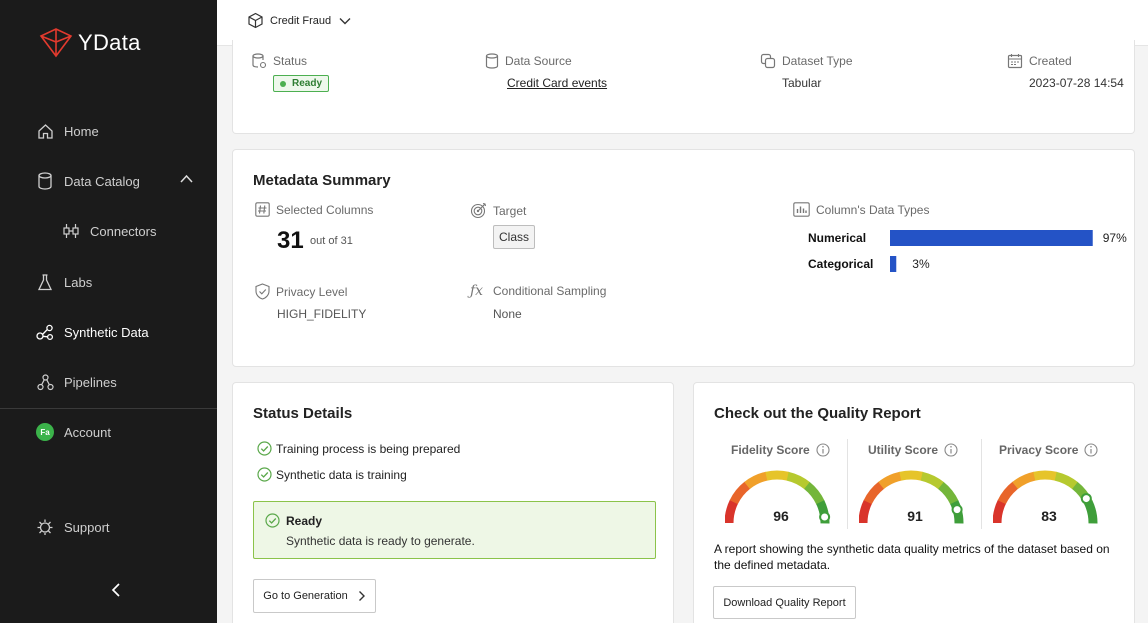 The height and width of the screenshot is (623, 1148). What do you see at coordinates (1076, 83) in the screenshot?
I see `created-value: 2023-07-28 14:54` at bounding box center [1076, 83].